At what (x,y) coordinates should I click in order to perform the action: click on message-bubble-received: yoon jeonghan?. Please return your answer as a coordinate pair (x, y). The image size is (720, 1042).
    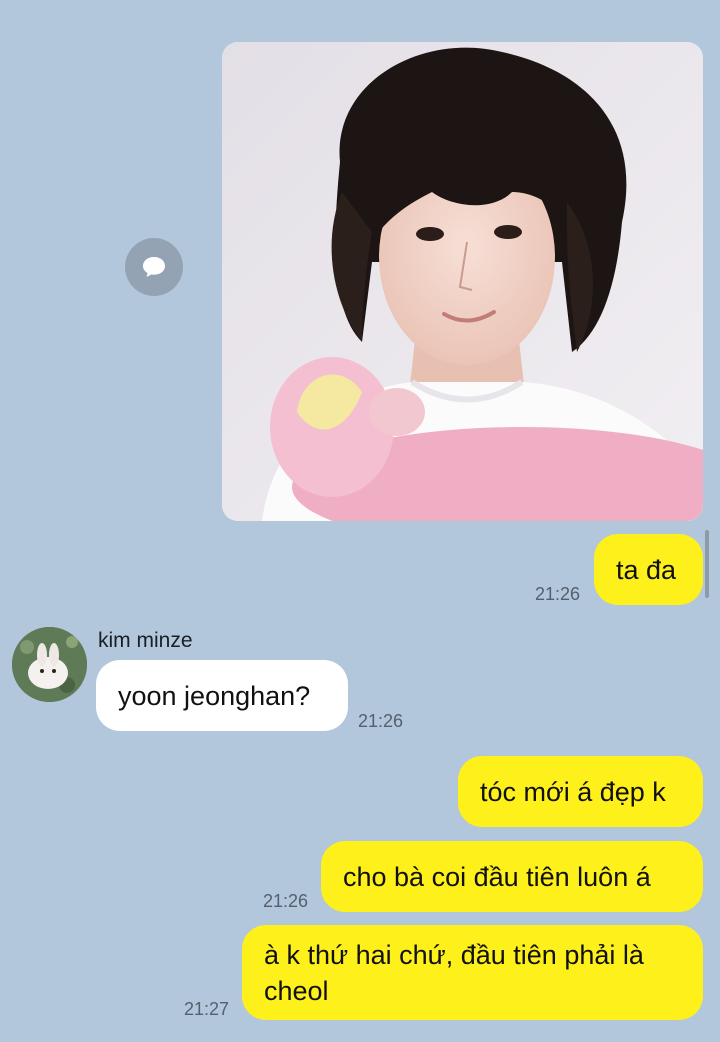
    Looking at the image, I should click on (222, 695).